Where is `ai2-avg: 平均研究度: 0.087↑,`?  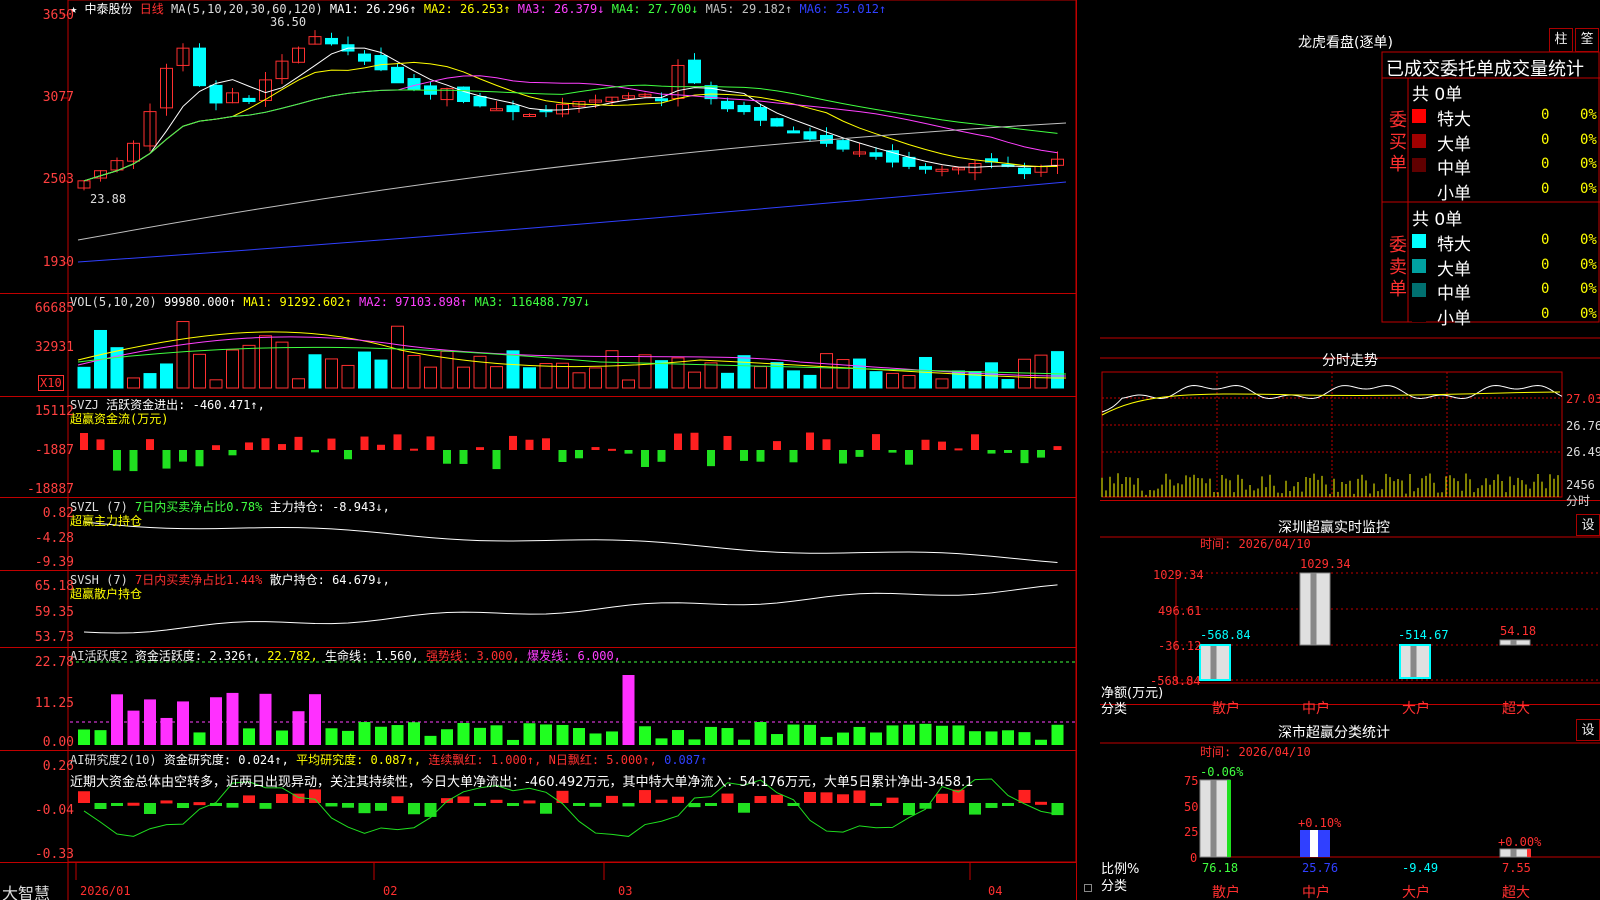
ai2-avg: 平均研究度: 0.087↑, is located at coordinates (359, 760).